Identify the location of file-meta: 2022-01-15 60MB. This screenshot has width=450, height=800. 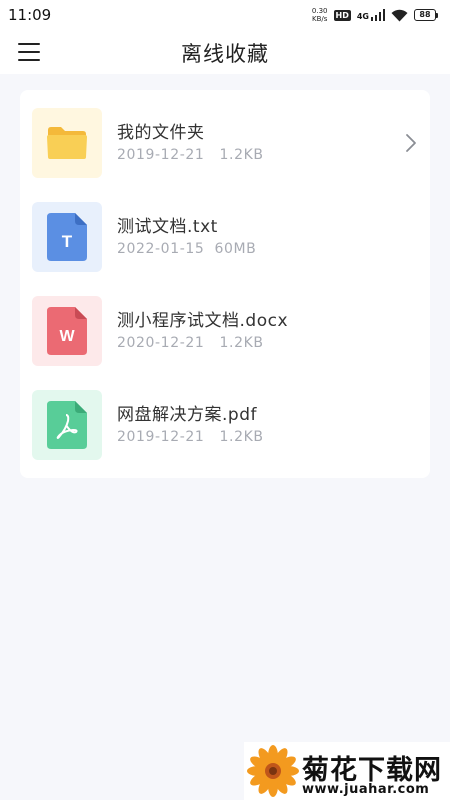
(186, 249).